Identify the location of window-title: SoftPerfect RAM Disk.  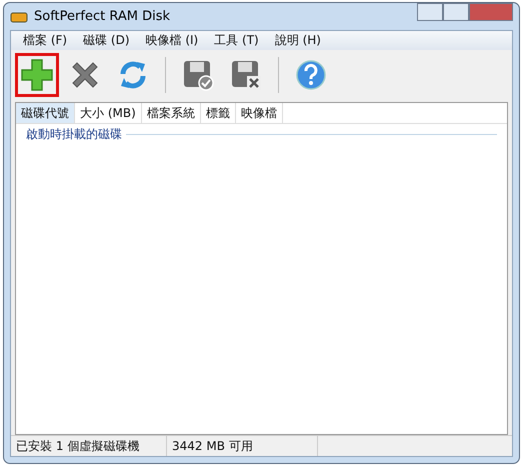
(102, 16).